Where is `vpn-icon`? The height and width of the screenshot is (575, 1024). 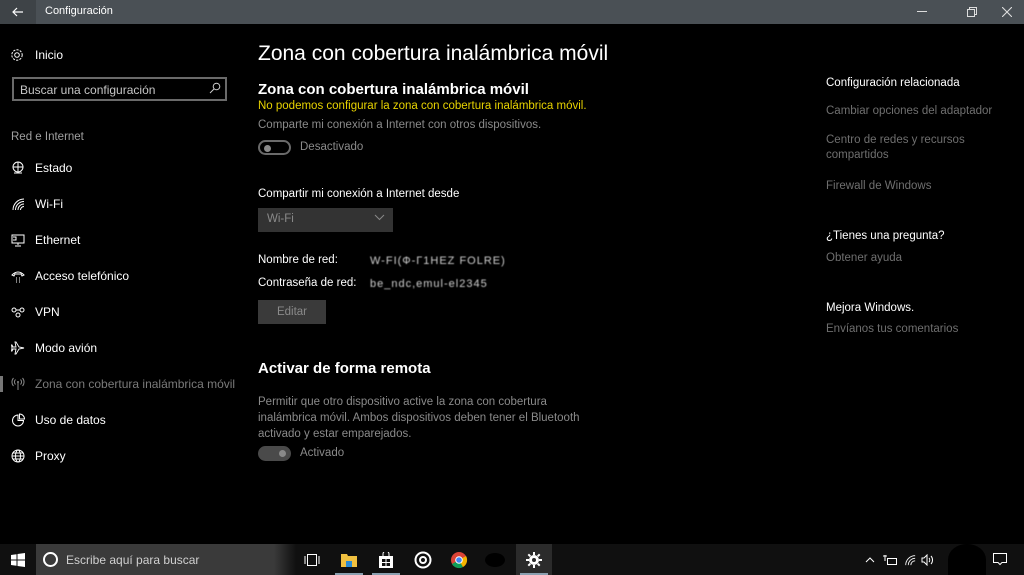 vpn-icon is located at coordinates (18, 312).